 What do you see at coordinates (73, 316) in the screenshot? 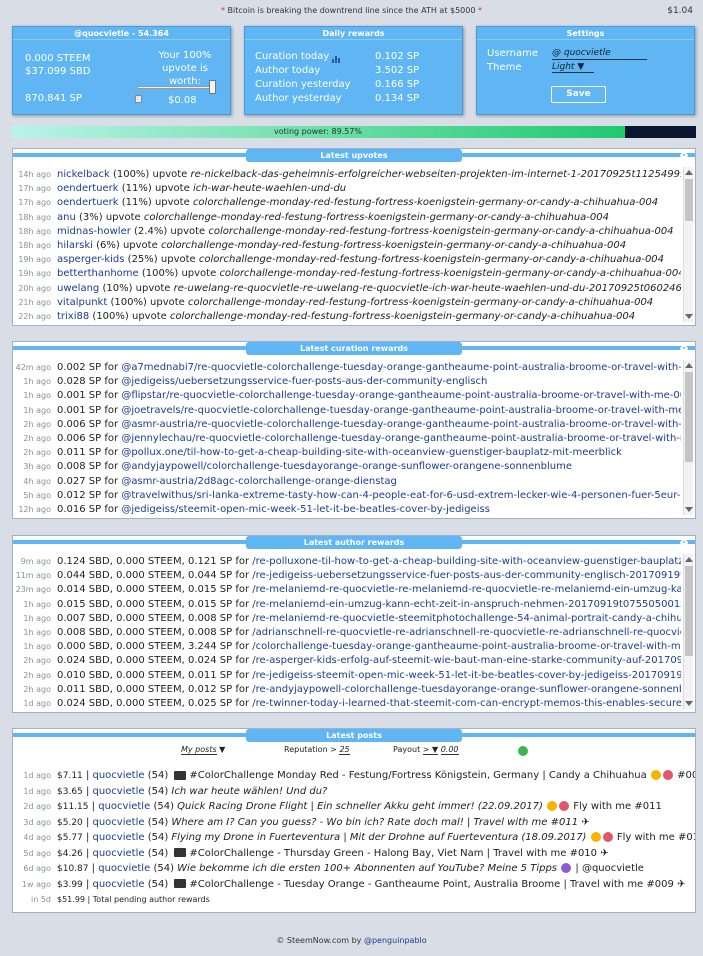
I see `voter-link: trixi88` at bounding box center [73, 316].